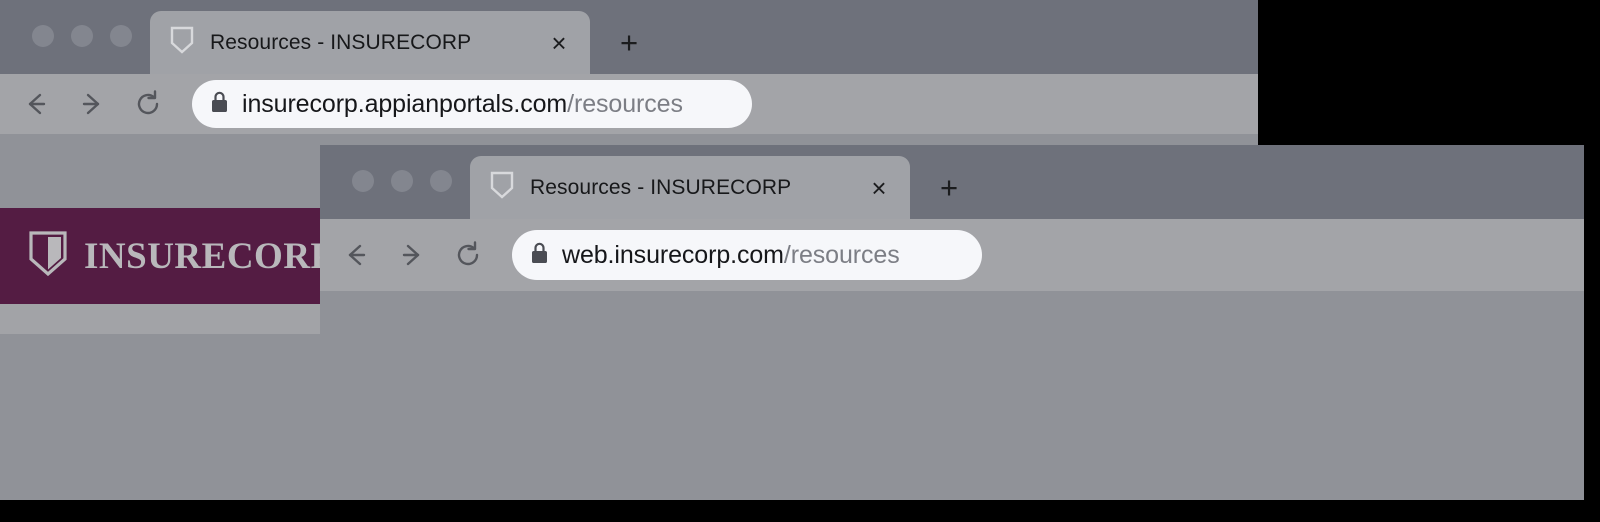 The image size is (1600, 522). I want to click on brand-name: INSURECORP, so click(209, 256).